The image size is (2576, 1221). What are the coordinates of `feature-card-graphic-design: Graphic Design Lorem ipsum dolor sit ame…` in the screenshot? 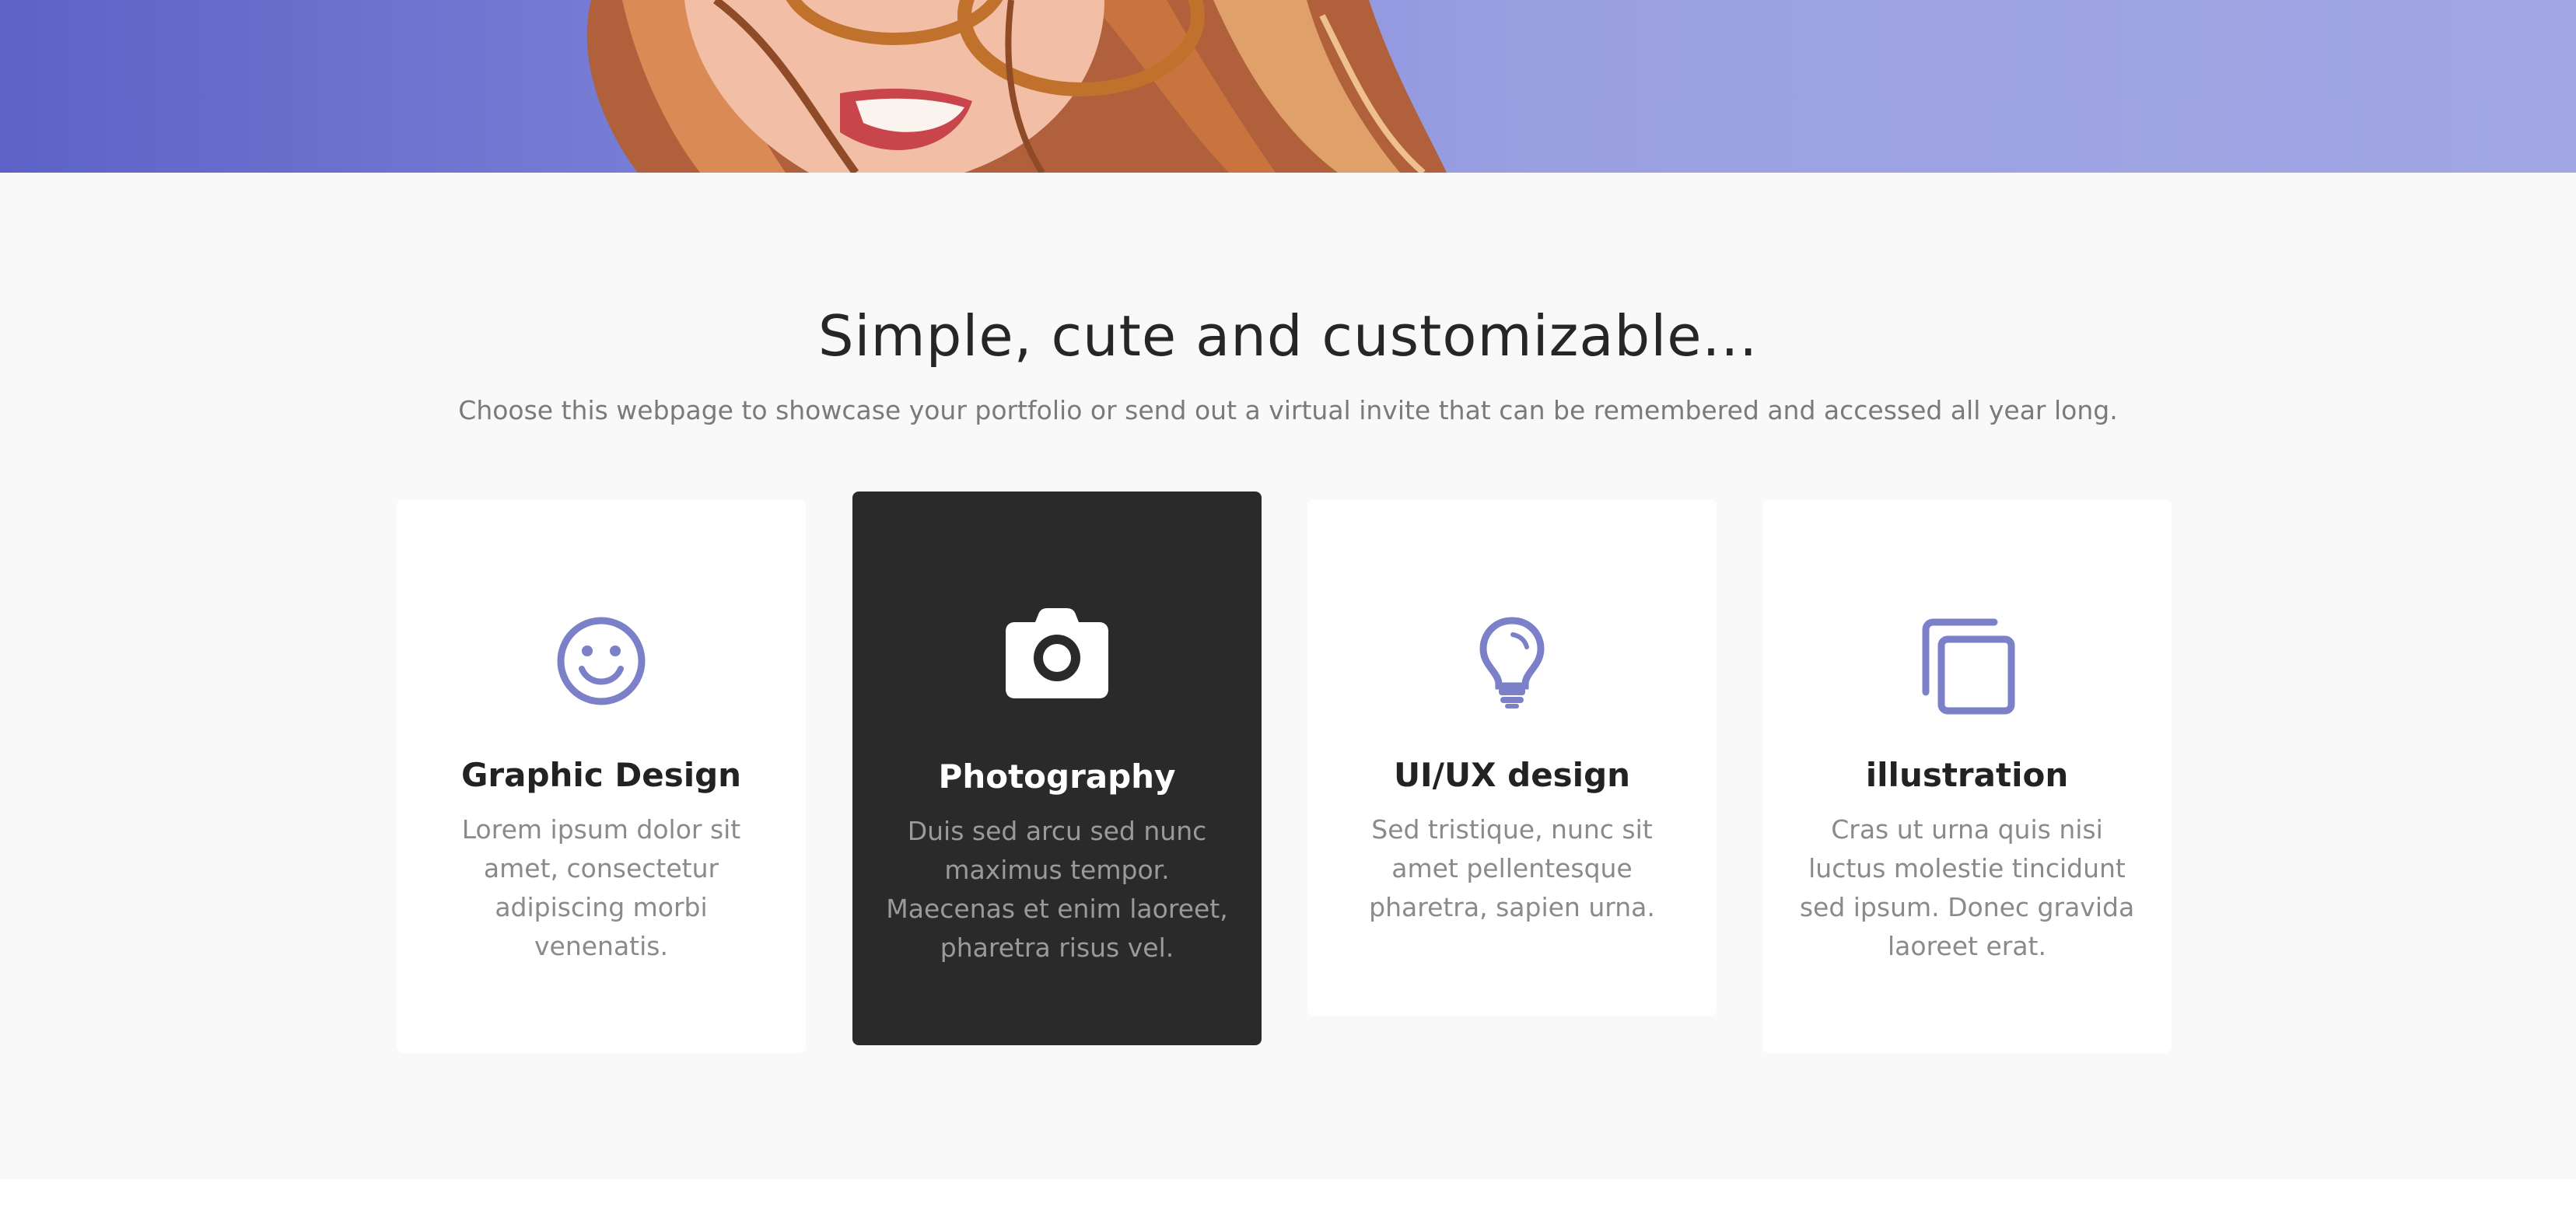 It's located at (601, 776).